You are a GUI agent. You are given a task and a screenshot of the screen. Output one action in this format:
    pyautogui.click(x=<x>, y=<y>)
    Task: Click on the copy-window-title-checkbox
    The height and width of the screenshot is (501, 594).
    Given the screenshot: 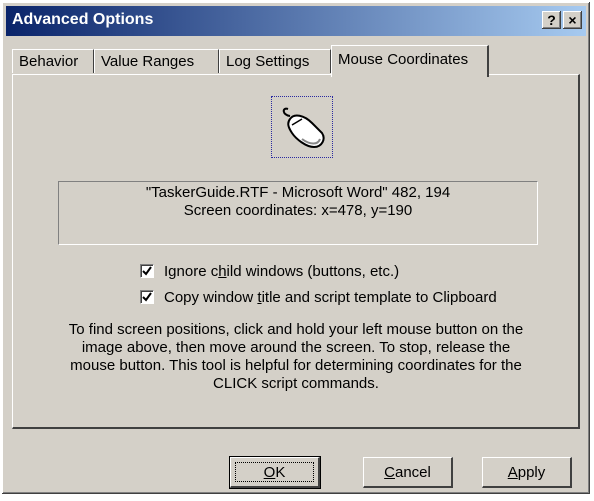 What is the action you would take?
    pyautogui.click(x=147, y=297)
    